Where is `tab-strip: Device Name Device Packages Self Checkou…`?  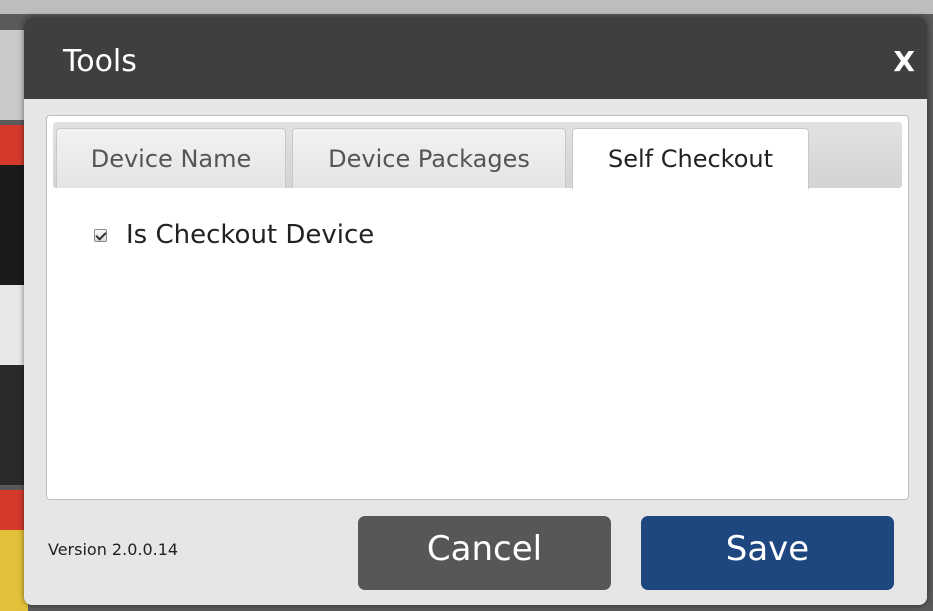
tab-strip: Device Name Device Packages Self Checkou… is located at coordinates (477, 155).